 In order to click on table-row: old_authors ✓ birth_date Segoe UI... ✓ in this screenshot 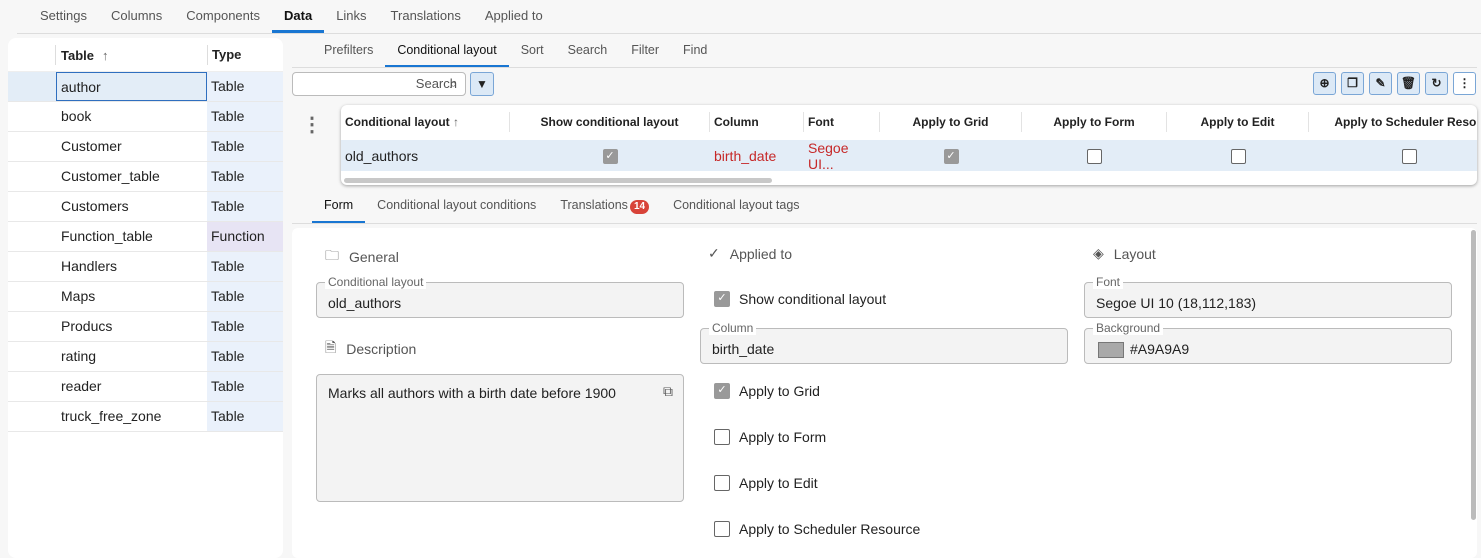, I will do `click(909, 156)`.